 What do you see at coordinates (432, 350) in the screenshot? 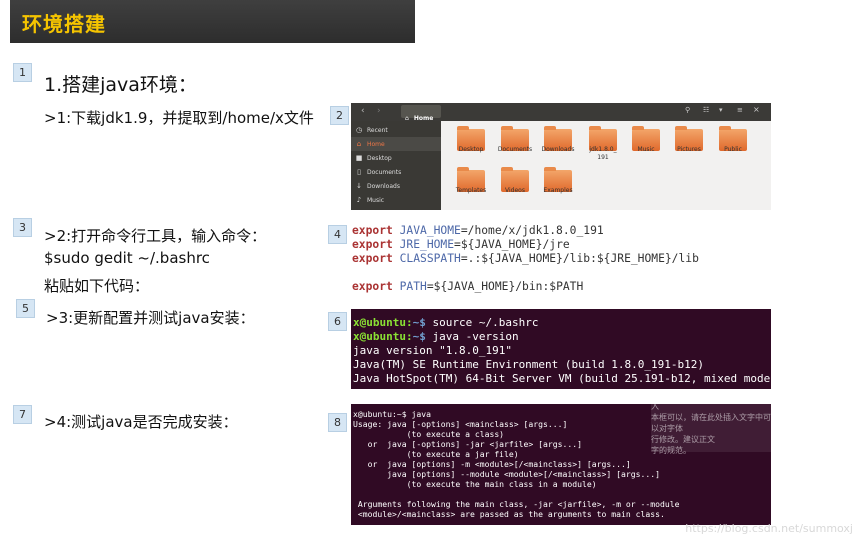
I see `terminal-output-line: java version "1.8.0_191"` at bounding box center [432, 350].